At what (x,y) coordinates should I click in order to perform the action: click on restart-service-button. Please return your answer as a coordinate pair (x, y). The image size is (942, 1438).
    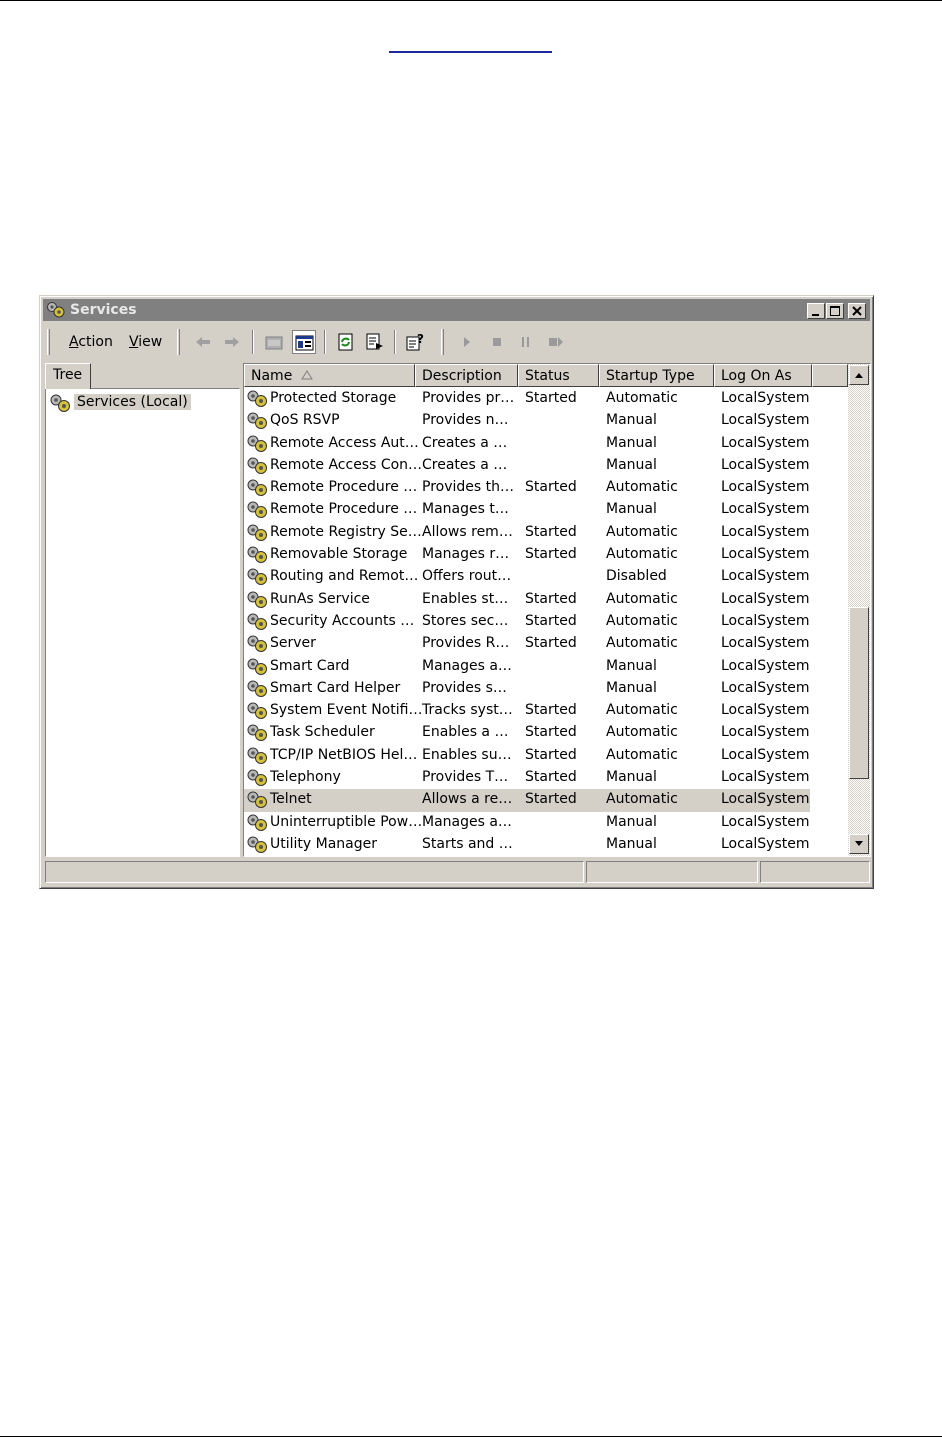
    Looking at the image, I should click on (556, 342).